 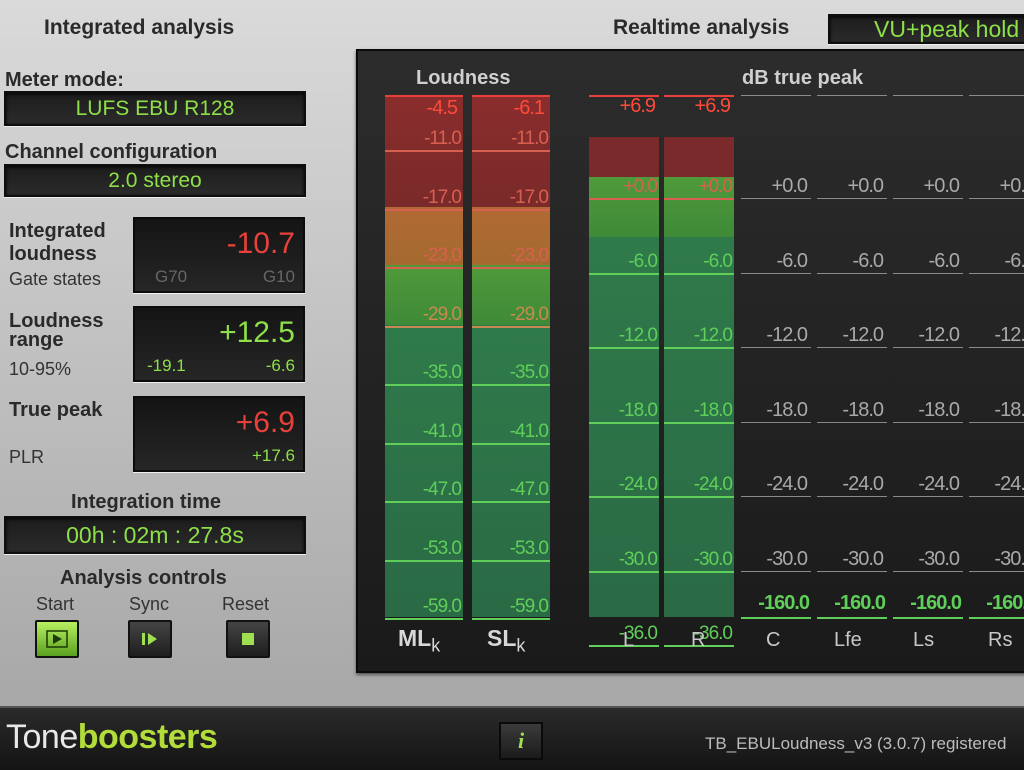 I want to click on sl-label: SLk, so click(x=506, y=641).